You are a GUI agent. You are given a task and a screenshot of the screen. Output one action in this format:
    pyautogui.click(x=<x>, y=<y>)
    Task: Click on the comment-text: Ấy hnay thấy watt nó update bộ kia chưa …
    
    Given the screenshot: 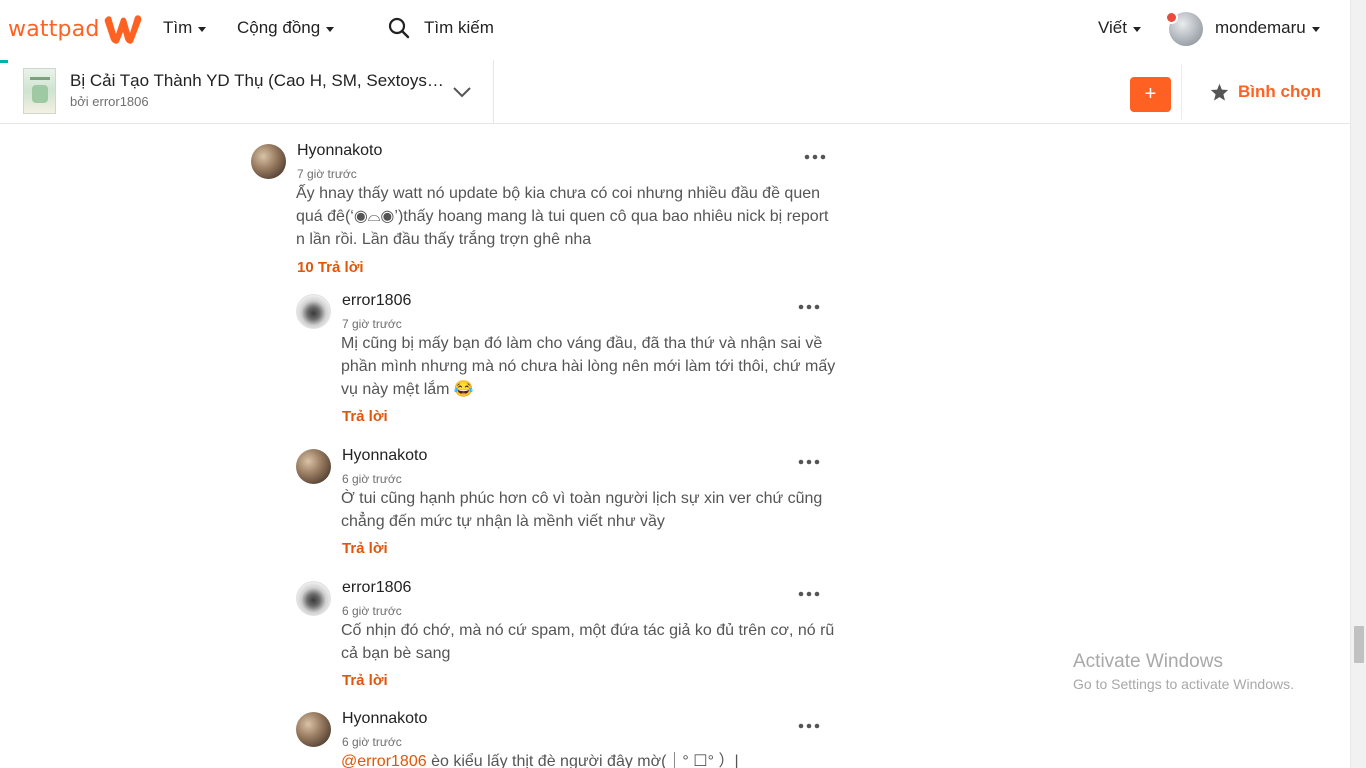 What is the action you would take?
    pyautogui.click(x=562, y=216)
    